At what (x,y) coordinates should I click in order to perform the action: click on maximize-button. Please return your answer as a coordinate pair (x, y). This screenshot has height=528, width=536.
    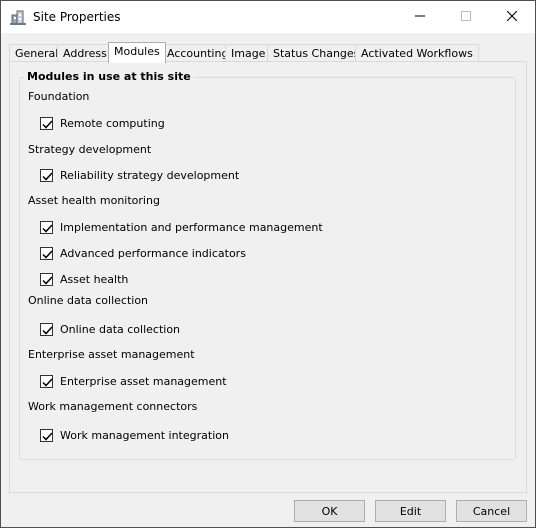
    Looking at the image, I should click on (466, 17).